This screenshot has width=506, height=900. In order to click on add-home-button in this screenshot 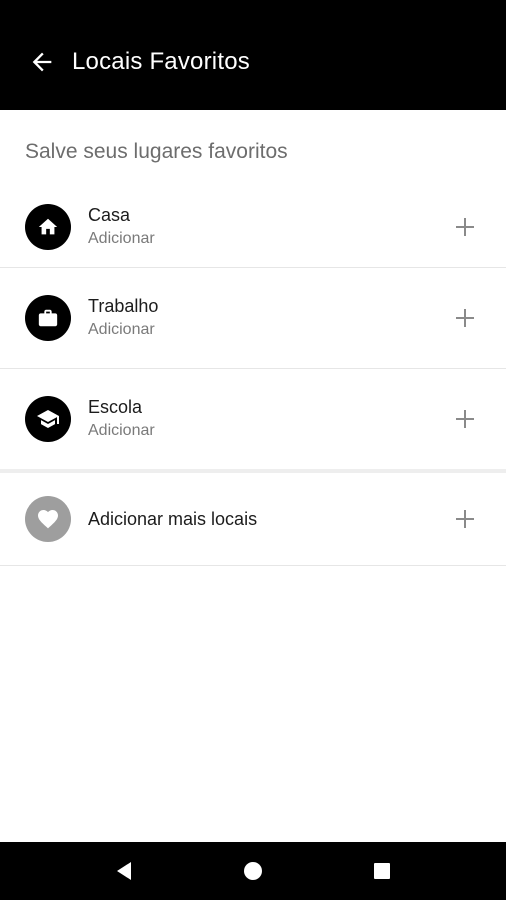, I will do `click(465, 227)`.